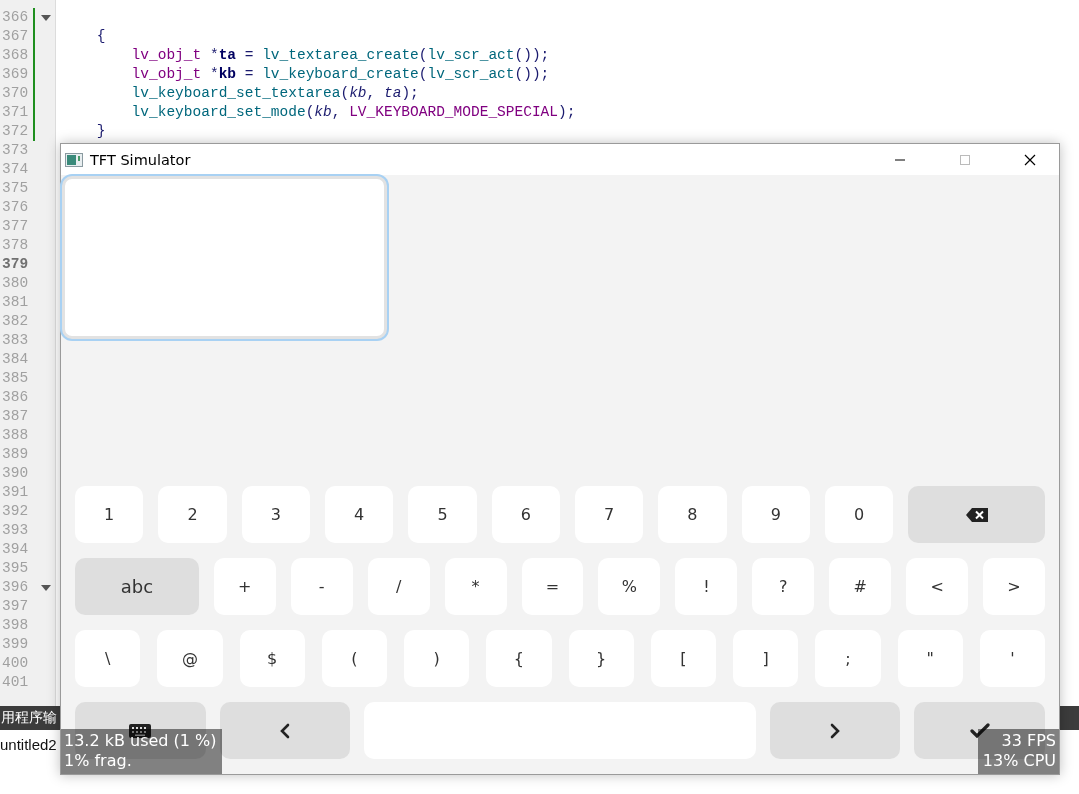  I want to click on mode-key: abc, so click(137, 586).